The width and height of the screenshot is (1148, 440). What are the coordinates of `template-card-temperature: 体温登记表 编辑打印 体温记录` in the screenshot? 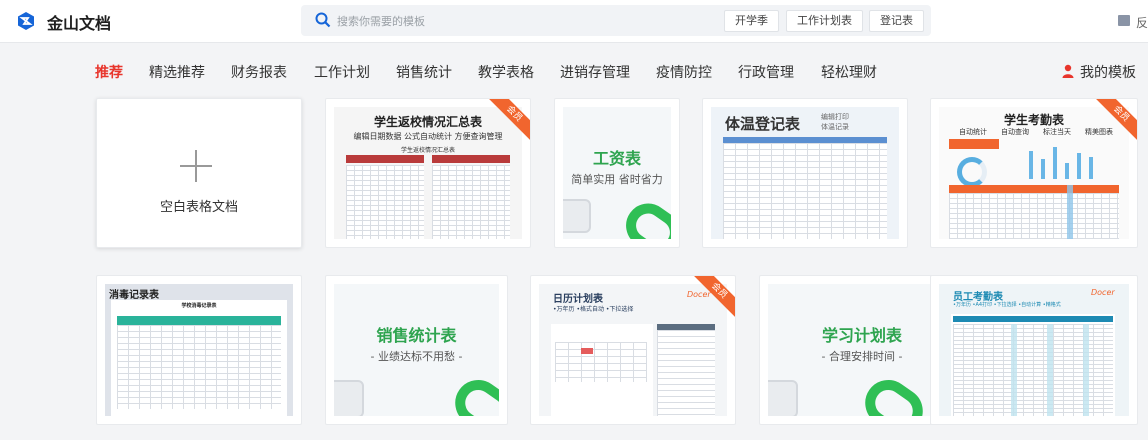 It's located at (805, 173).